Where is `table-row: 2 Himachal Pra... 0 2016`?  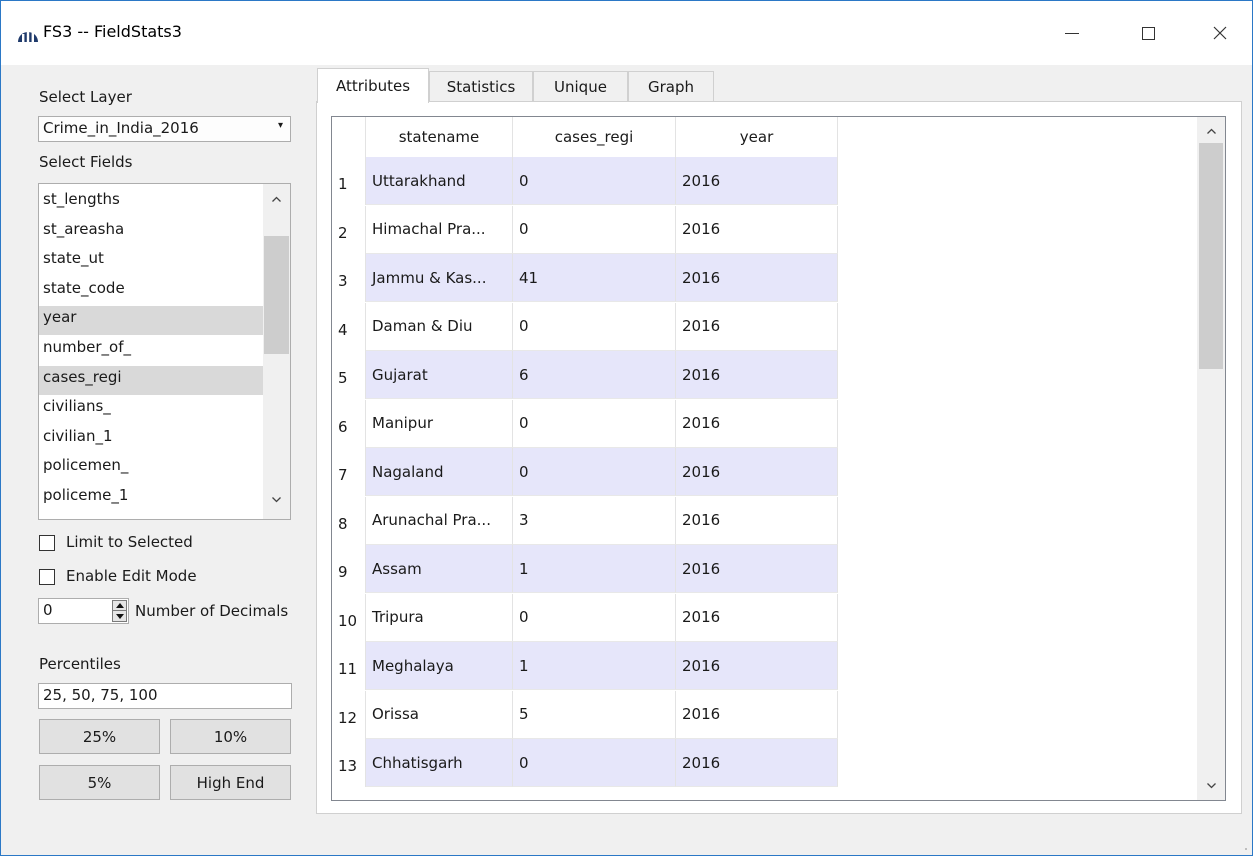 table-row: 2 Himachal Pra... 0 2016 is located at coordinates (585, 229).